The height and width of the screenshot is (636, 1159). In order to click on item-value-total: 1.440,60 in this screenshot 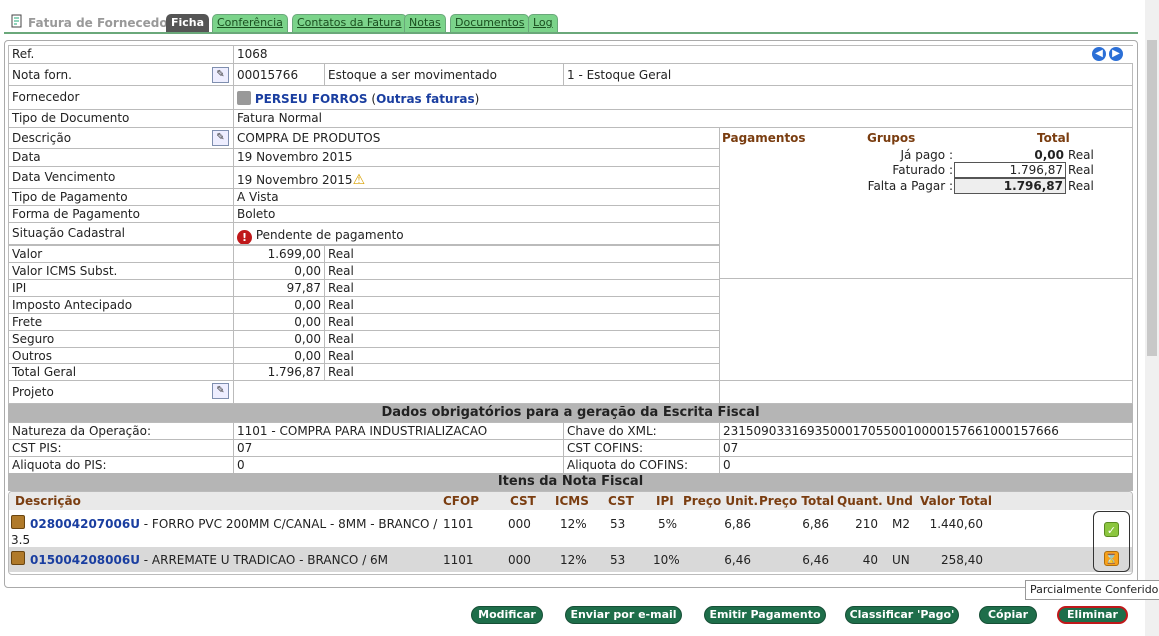, I will do `click(956, 524)`.